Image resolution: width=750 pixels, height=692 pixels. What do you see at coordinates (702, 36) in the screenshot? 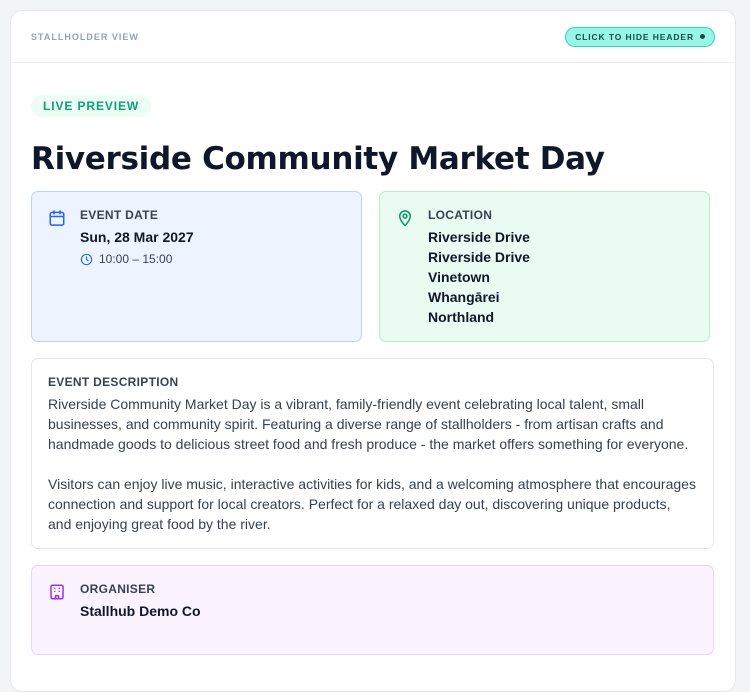
I see `dot-icon` at bounding box center [702, 36].